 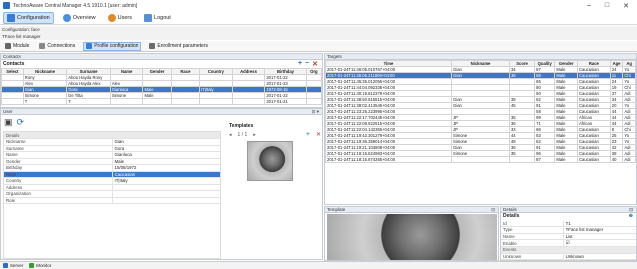 What do you see at coordinates (412, 237) in the screenshot?
I see `camera-frame-image` at bounding box center [412, 237].